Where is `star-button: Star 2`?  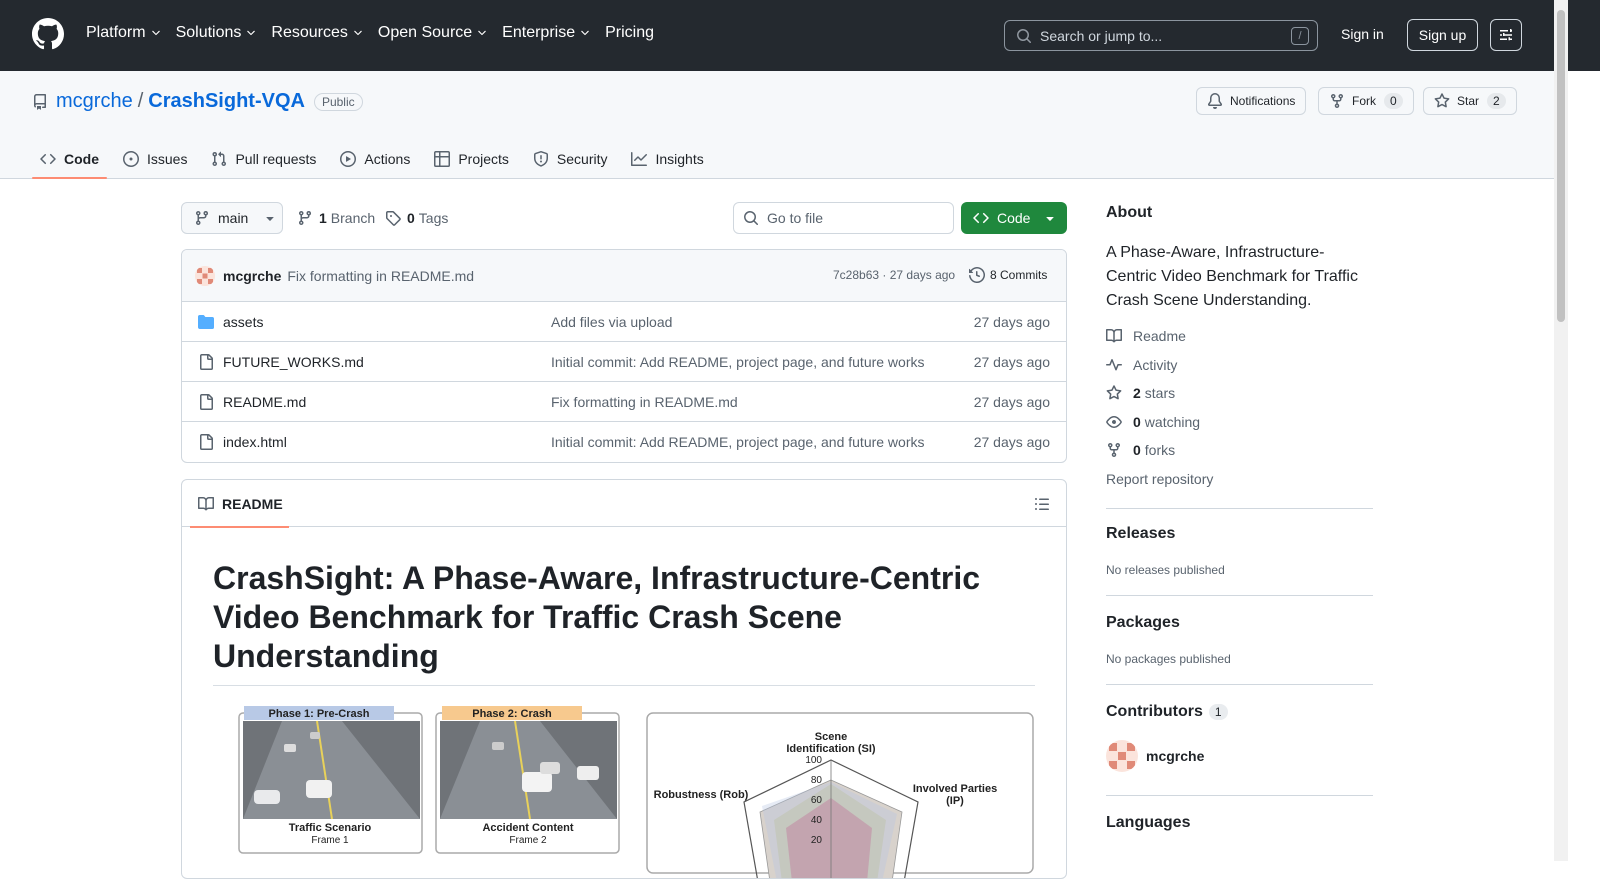 star-button: Star 2 is located at coordinates (1470, 101).